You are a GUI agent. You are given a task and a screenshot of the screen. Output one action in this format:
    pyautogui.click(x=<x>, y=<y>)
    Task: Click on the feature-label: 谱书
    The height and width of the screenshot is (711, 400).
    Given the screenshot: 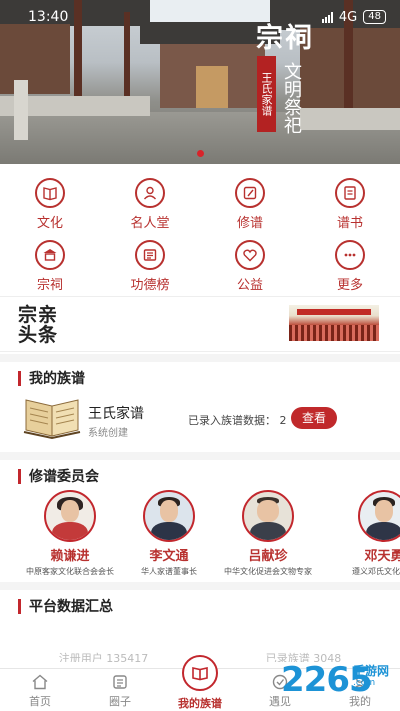 What is the action you would take?
    pyautogui.click(x=349, y=223)
    